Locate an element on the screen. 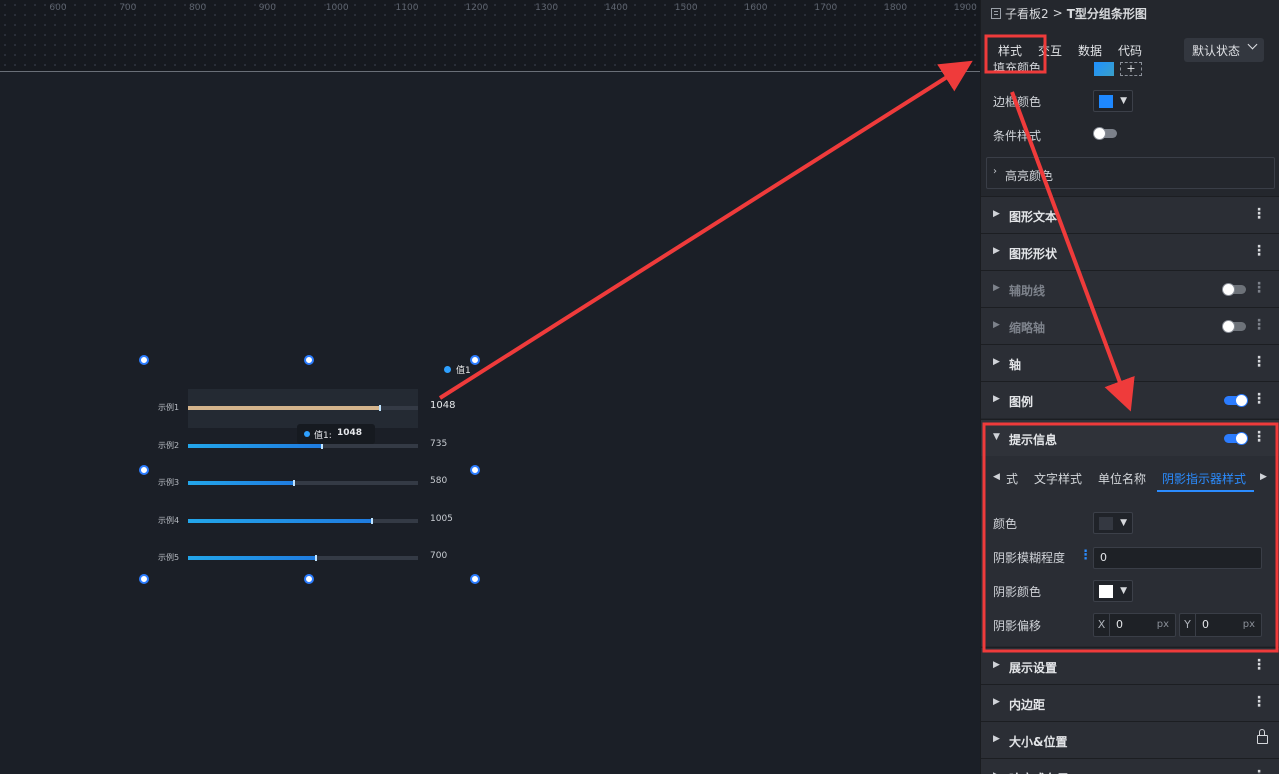 This screenshot has height=774, width=1279. shadow-blur-label: 阴影模糊程度 is located at coordinates (1029, 558).